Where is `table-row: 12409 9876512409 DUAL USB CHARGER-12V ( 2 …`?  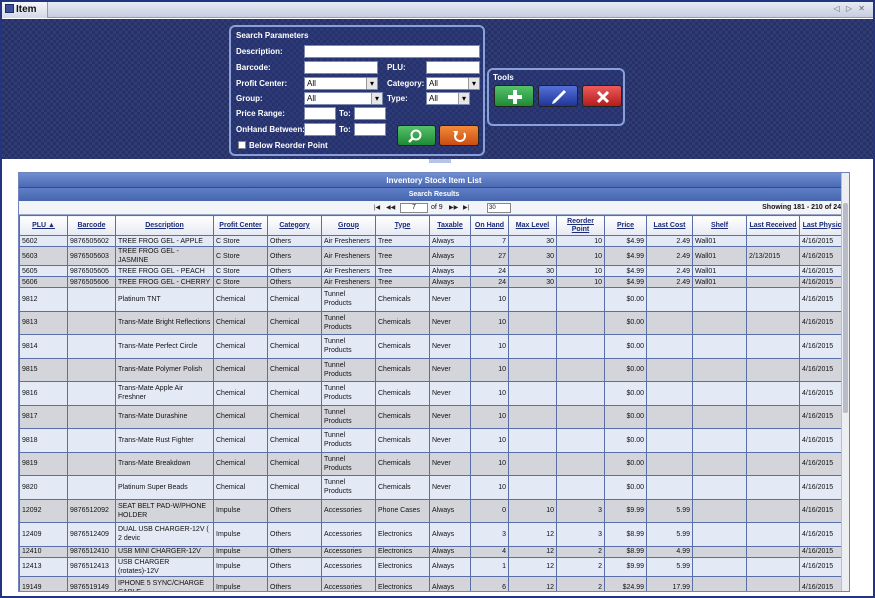 table-row: 12409 9876512409 DUAL USB CHARGER-12V ( 2 … is located at coordinates (434, 534).